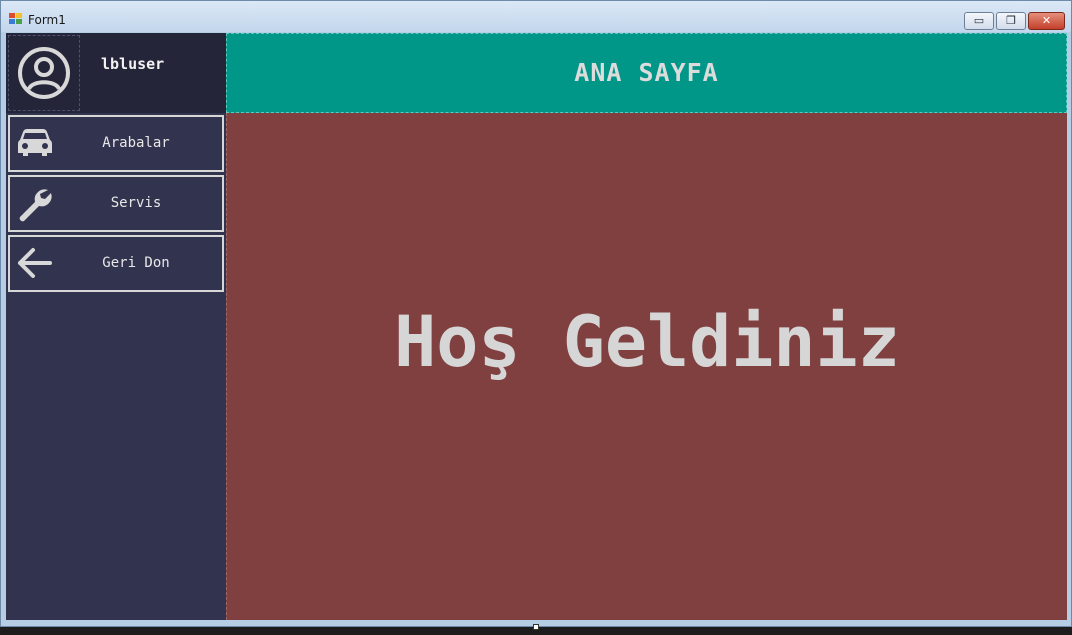  I want to click on minimize-button: ▭, so click(979, 21).